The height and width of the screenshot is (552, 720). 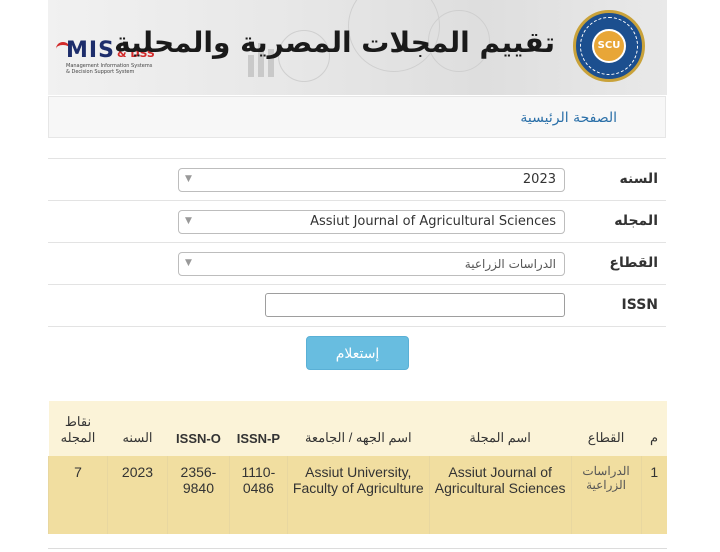 I want to click on seal-center: SCU, so click(x=609, y=46).